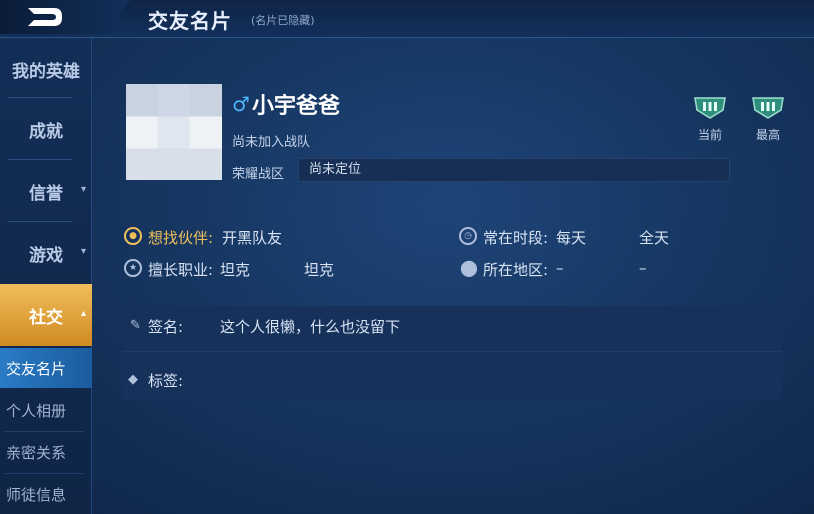 This screenshot has width=814, height=514. Describe the element at coordinates (514, 170) in the screenshot. I see `region-value: 尚未定位` at that location.